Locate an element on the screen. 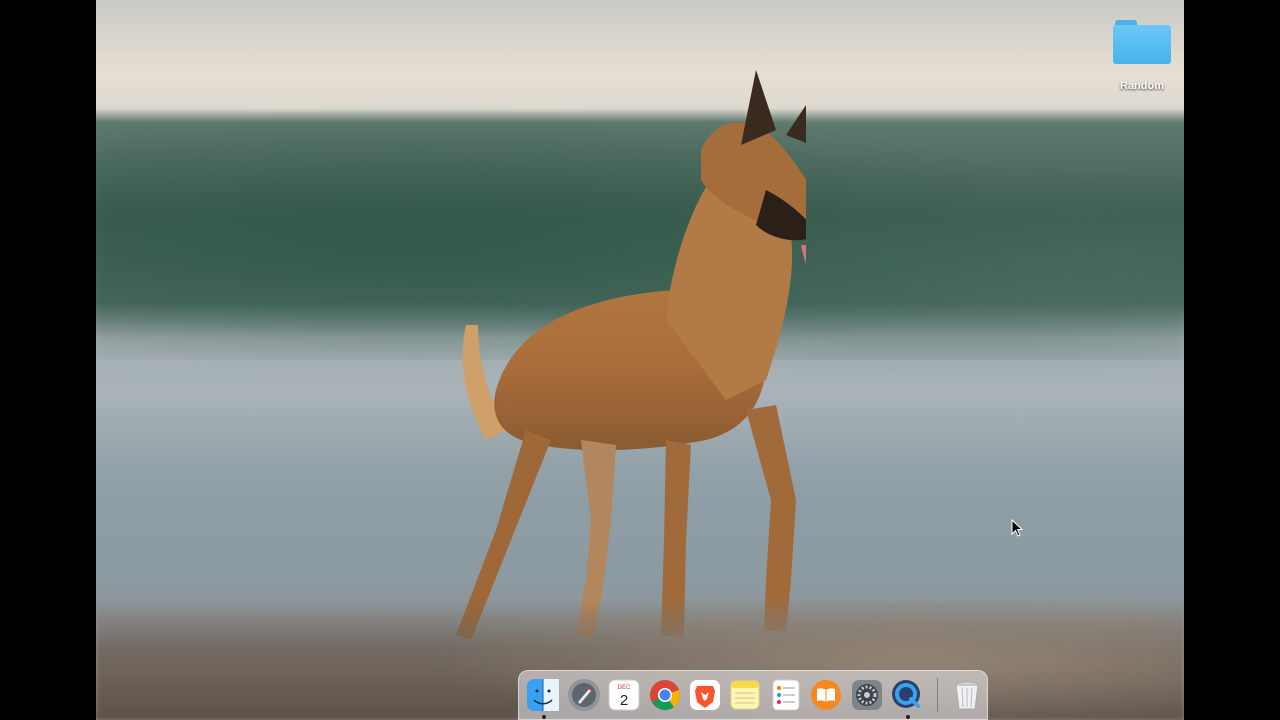  trash-icon is located at coordinates (967, 695).